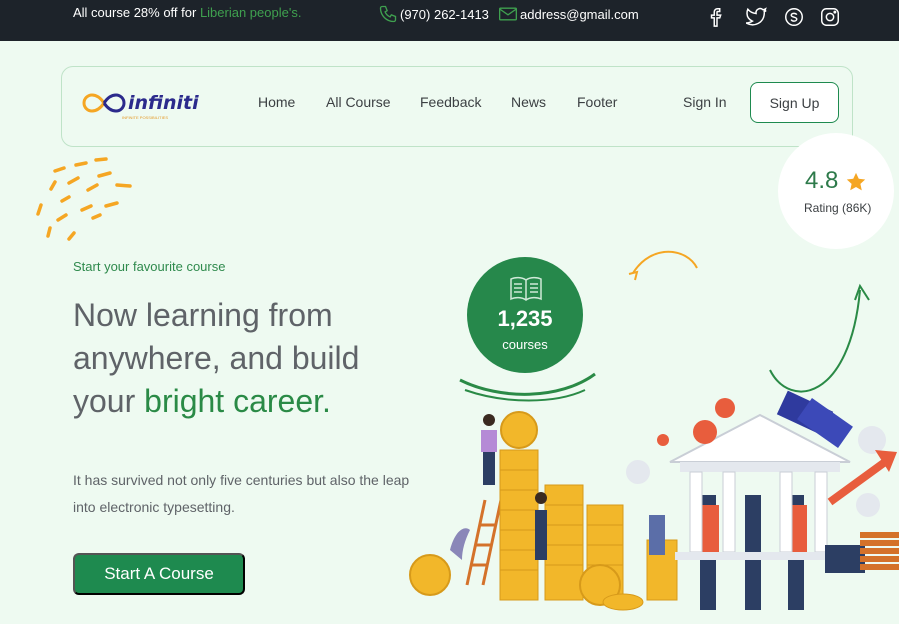  I want to click on nav-footer: Footer, so click(597, 102).